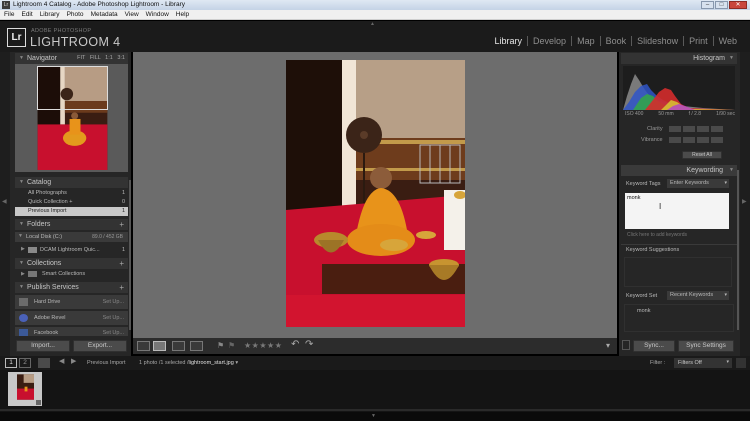  What do you see at coordinates (71, 182) in the screenshot?
I see `catalog-header: ▼ Catalog` at bounding box center [71, 182].